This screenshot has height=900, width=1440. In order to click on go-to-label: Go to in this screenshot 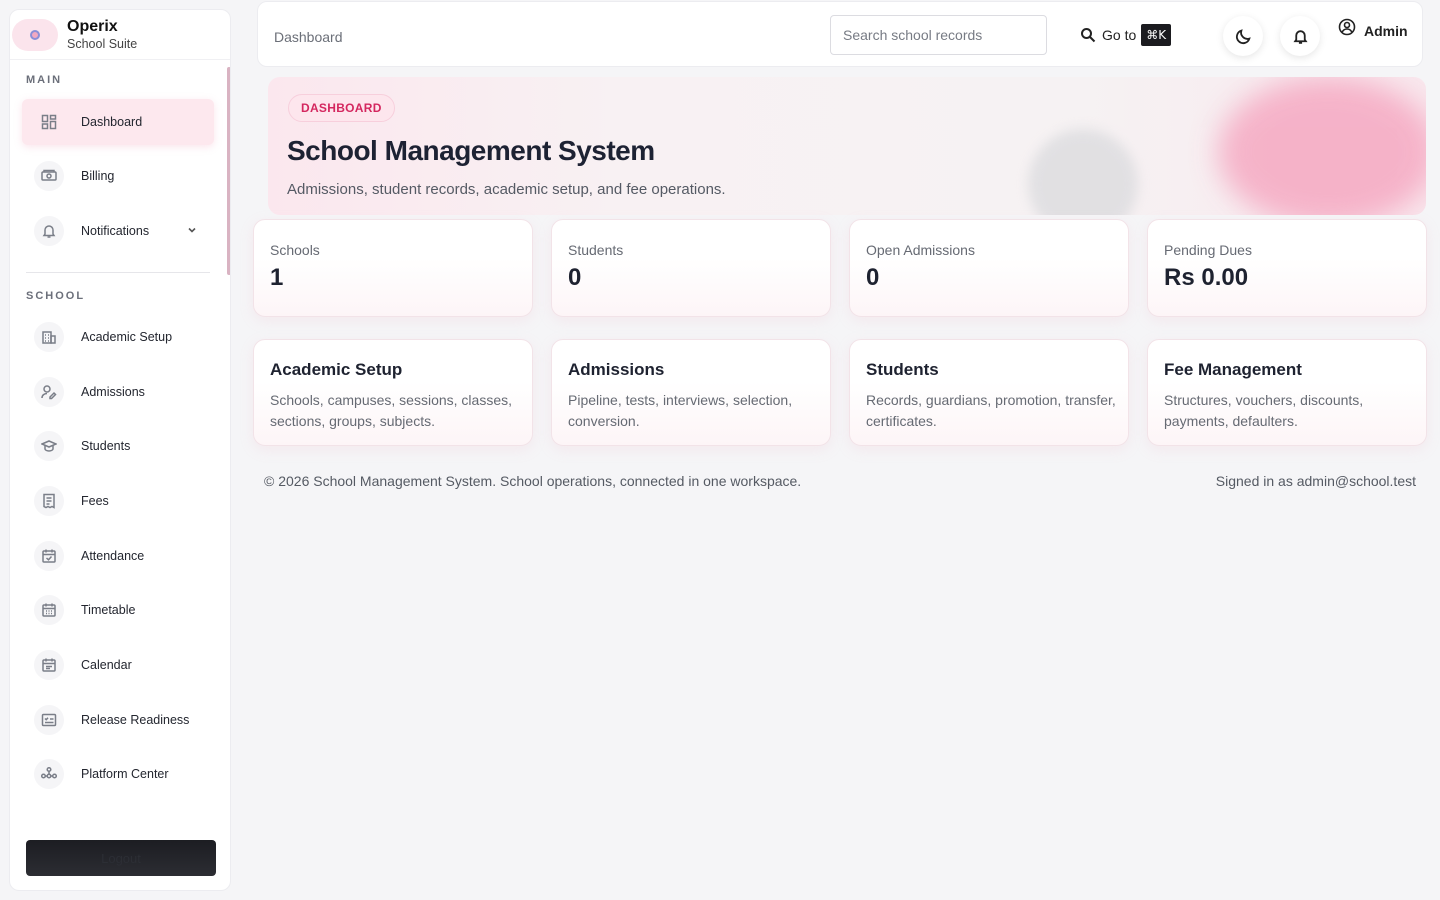, I will do `click(1119, 35)`.